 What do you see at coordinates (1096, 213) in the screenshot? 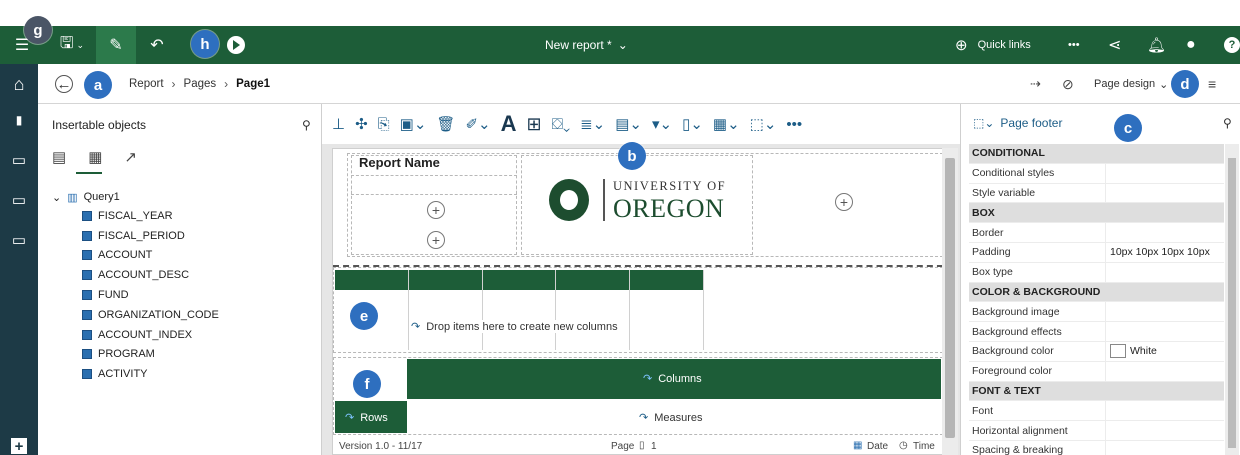
I see `property-section: BOX` at bounding box center [1096, 213].